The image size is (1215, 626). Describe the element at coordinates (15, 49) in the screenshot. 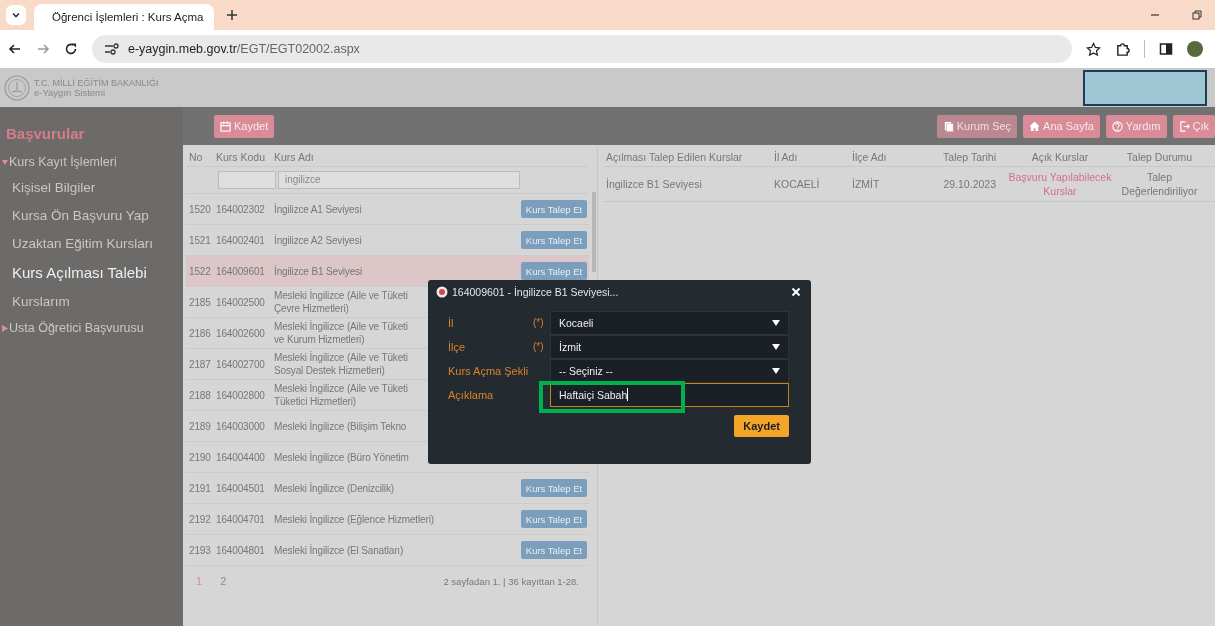

I see `back-icon` at that location.